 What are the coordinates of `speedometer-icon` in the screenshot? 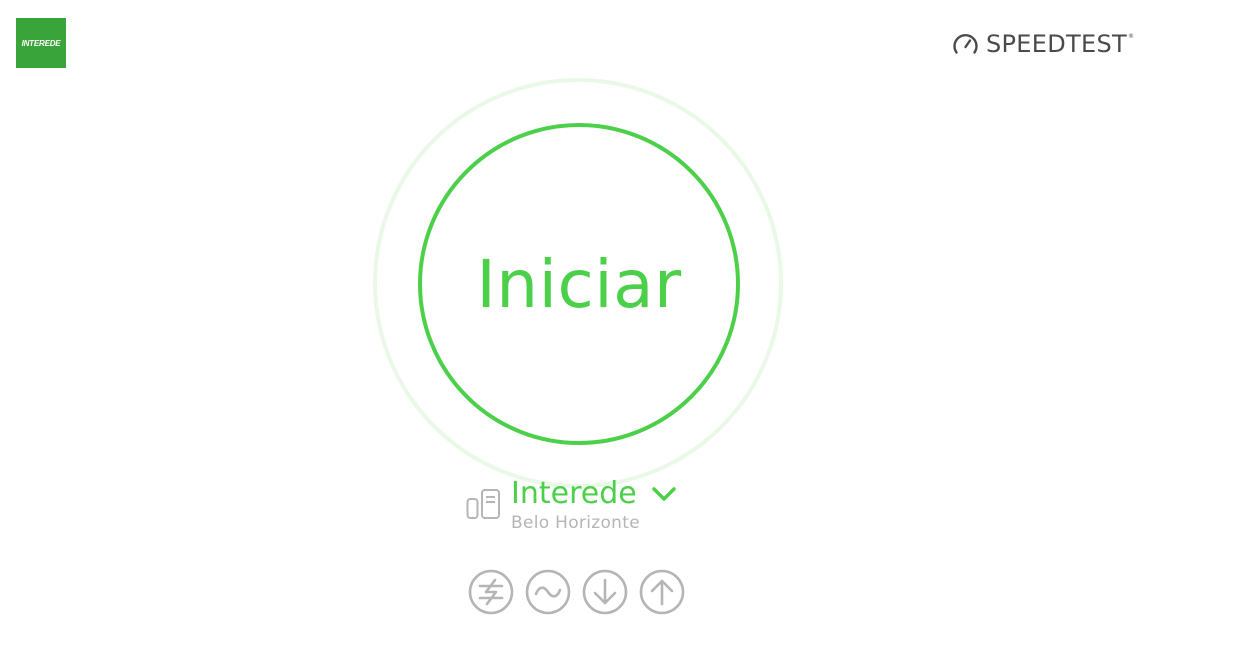 It's located at (965, 43).